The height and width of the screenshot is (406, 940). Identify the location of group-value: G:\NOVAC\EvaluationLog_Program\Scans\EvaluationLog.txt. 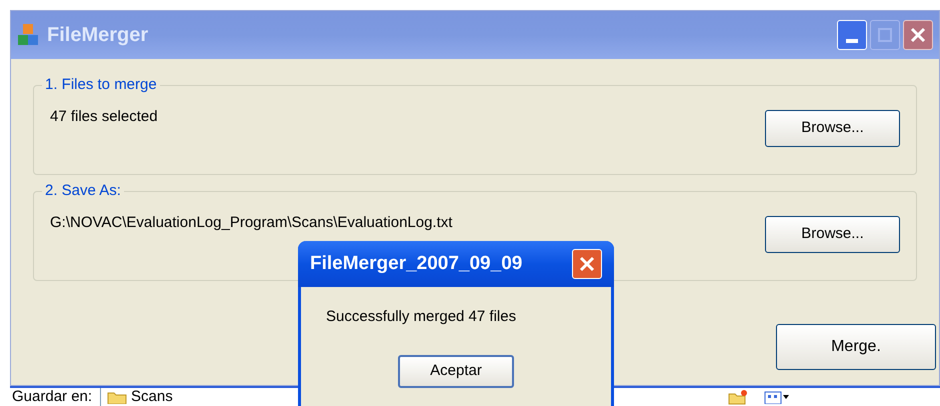
(251, 223).